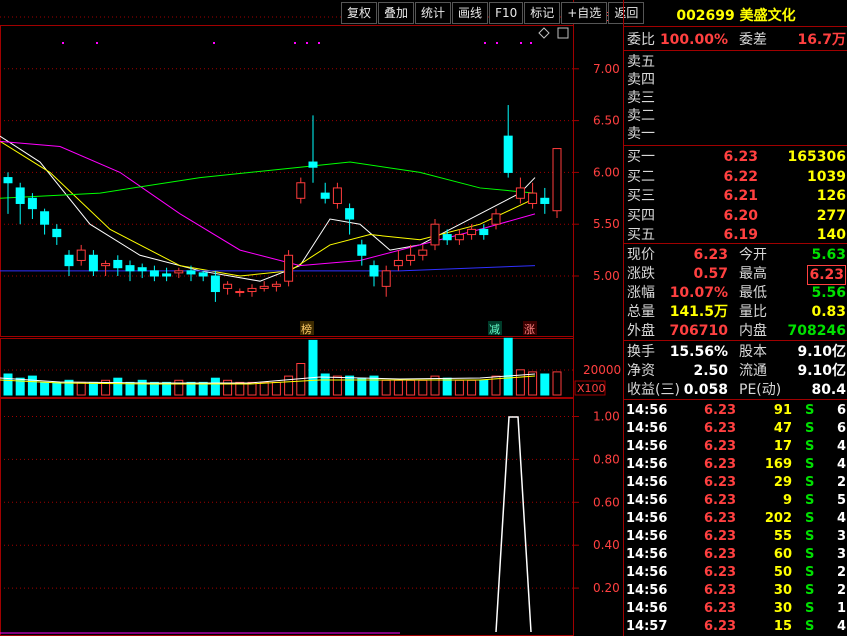 The image size is (847, 636). Describe the element at coordinates (506, 13) in the screenshot. I see `f10-button: F10` at that location.